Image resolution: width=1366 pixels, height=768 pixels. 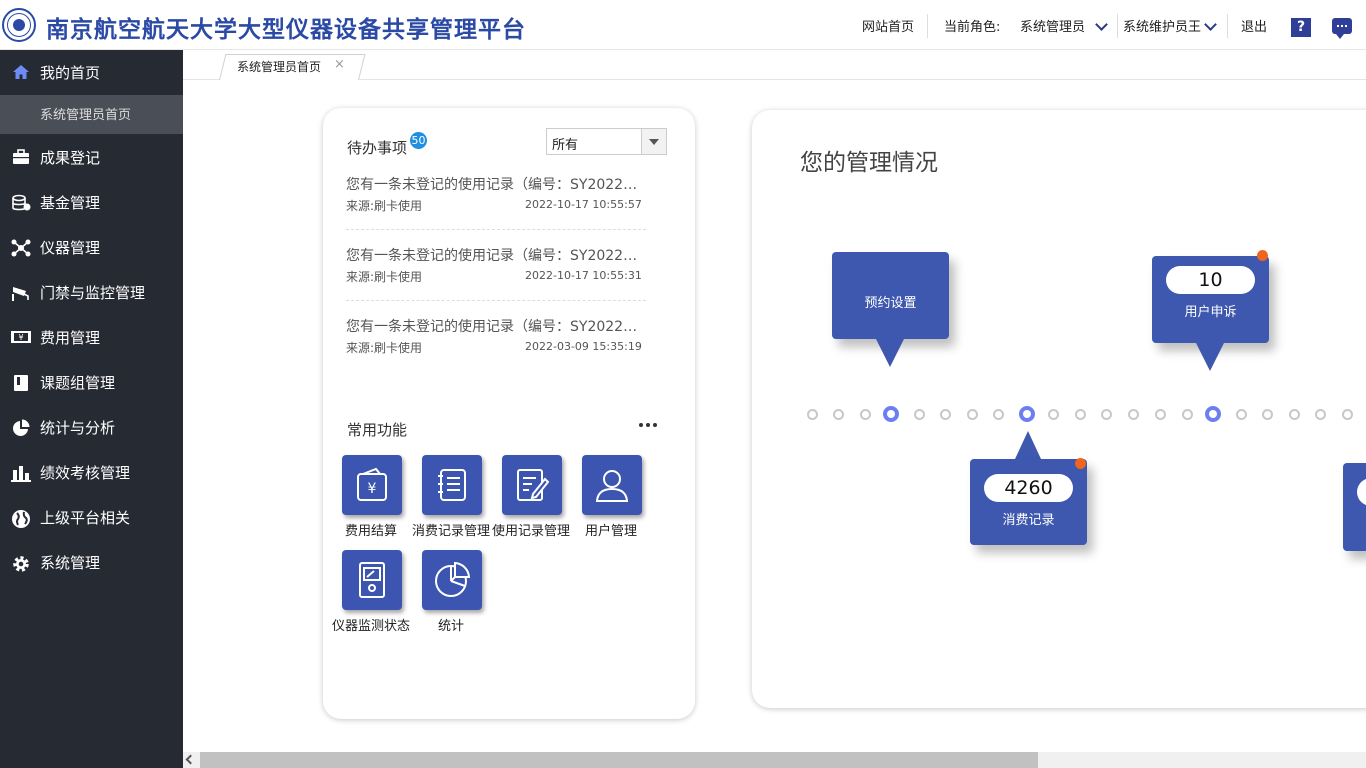 I want to click on user-icon, so click(x=612, y=486).